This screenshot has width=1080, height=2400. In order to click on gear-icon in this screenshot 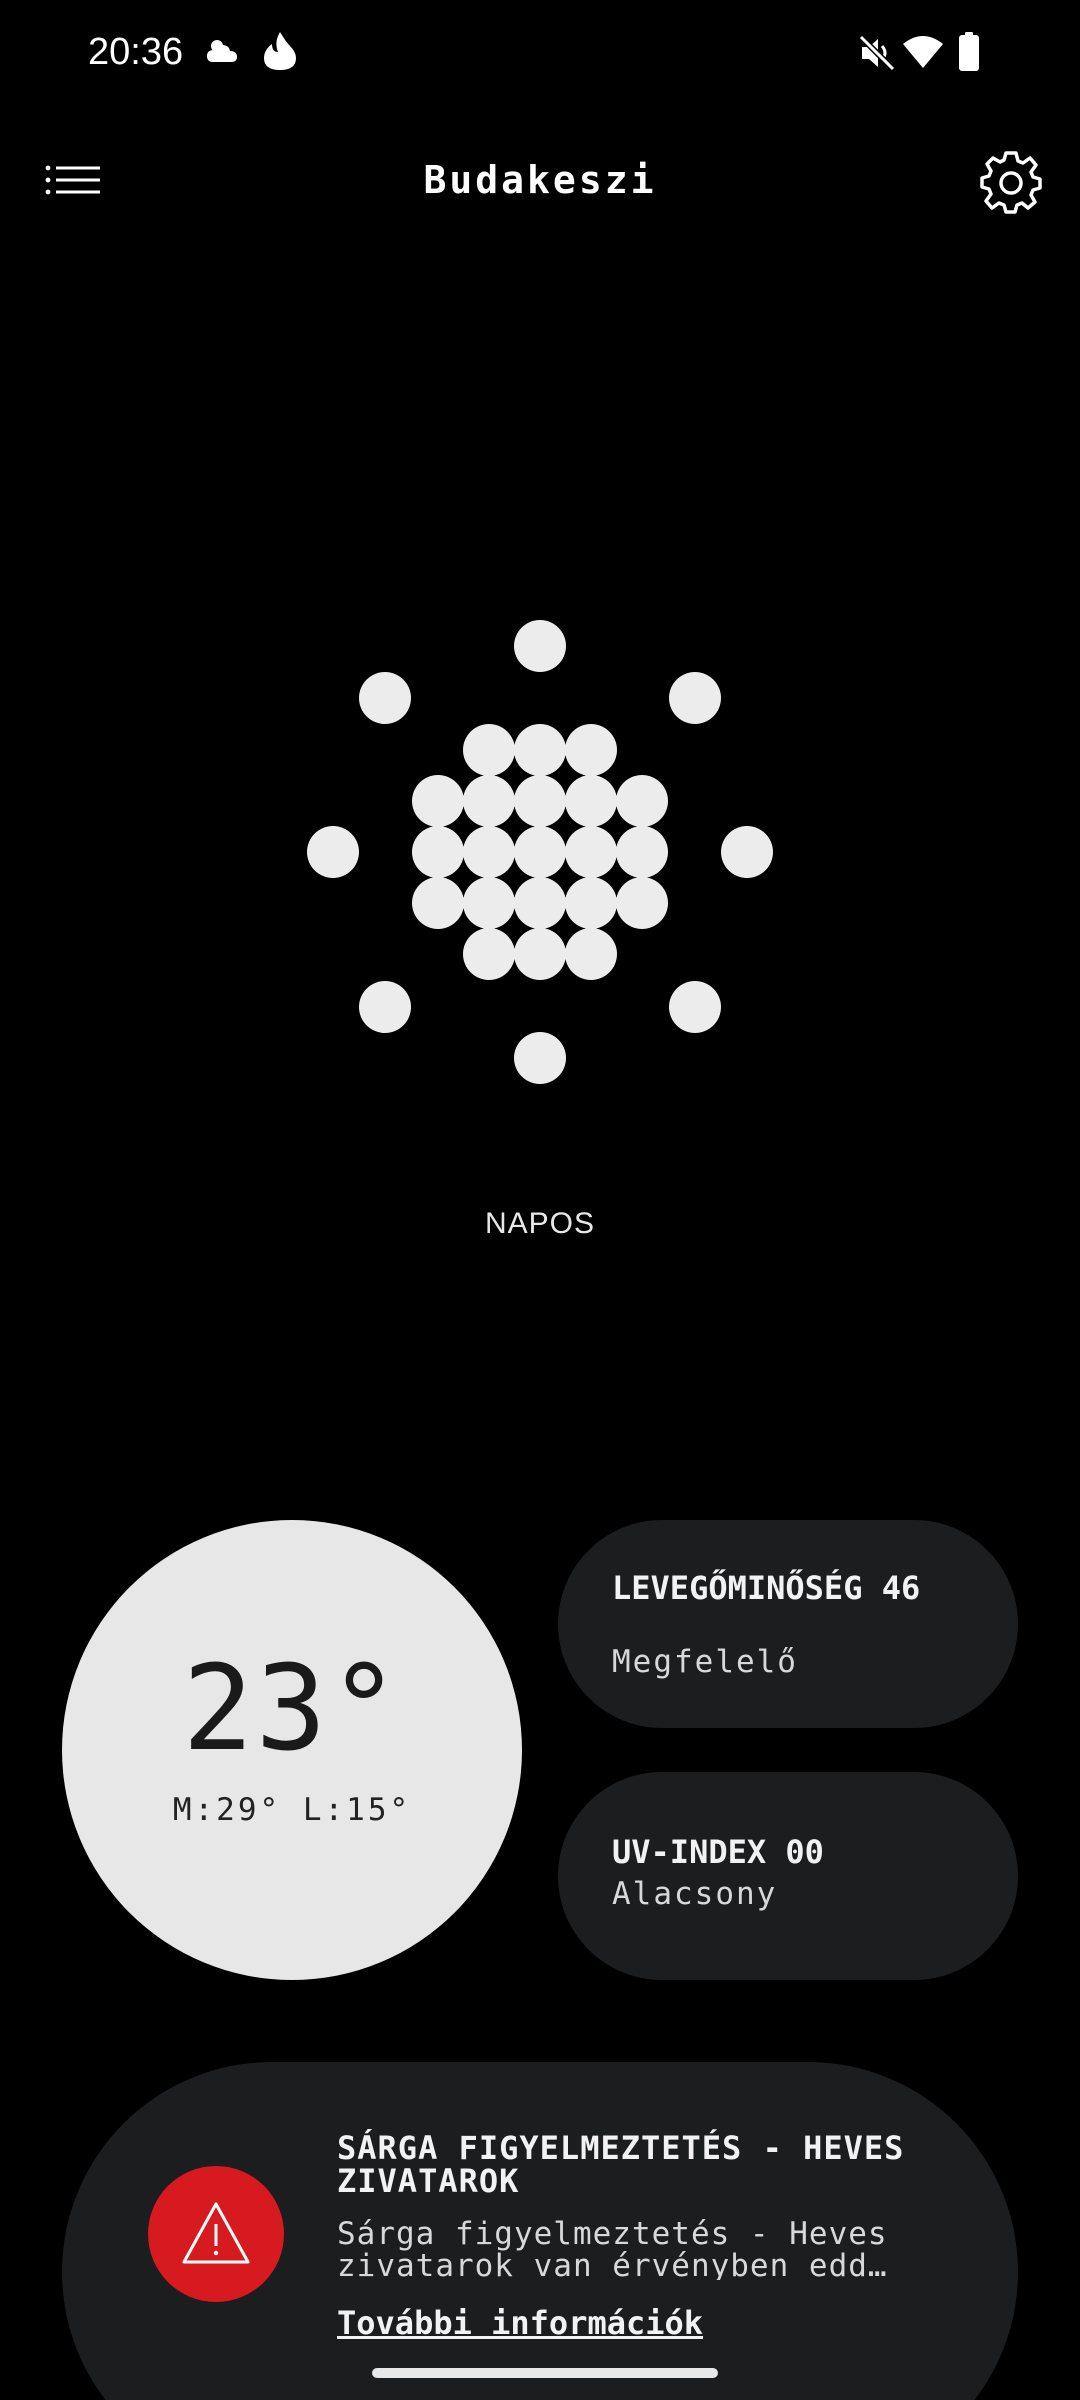, I will do `click(1011, 182)`.